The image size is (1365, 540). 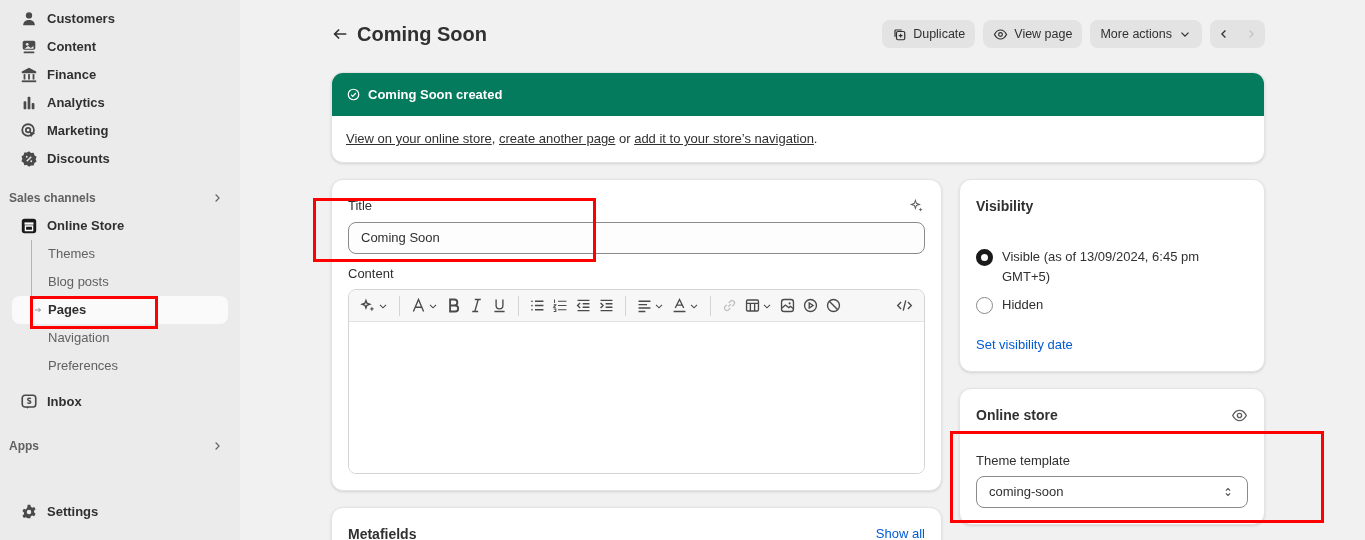 What do you see at coordinates (29, 159) in the screenshot?
I see `discount-badge-icon` at bounding box center [29, 159].